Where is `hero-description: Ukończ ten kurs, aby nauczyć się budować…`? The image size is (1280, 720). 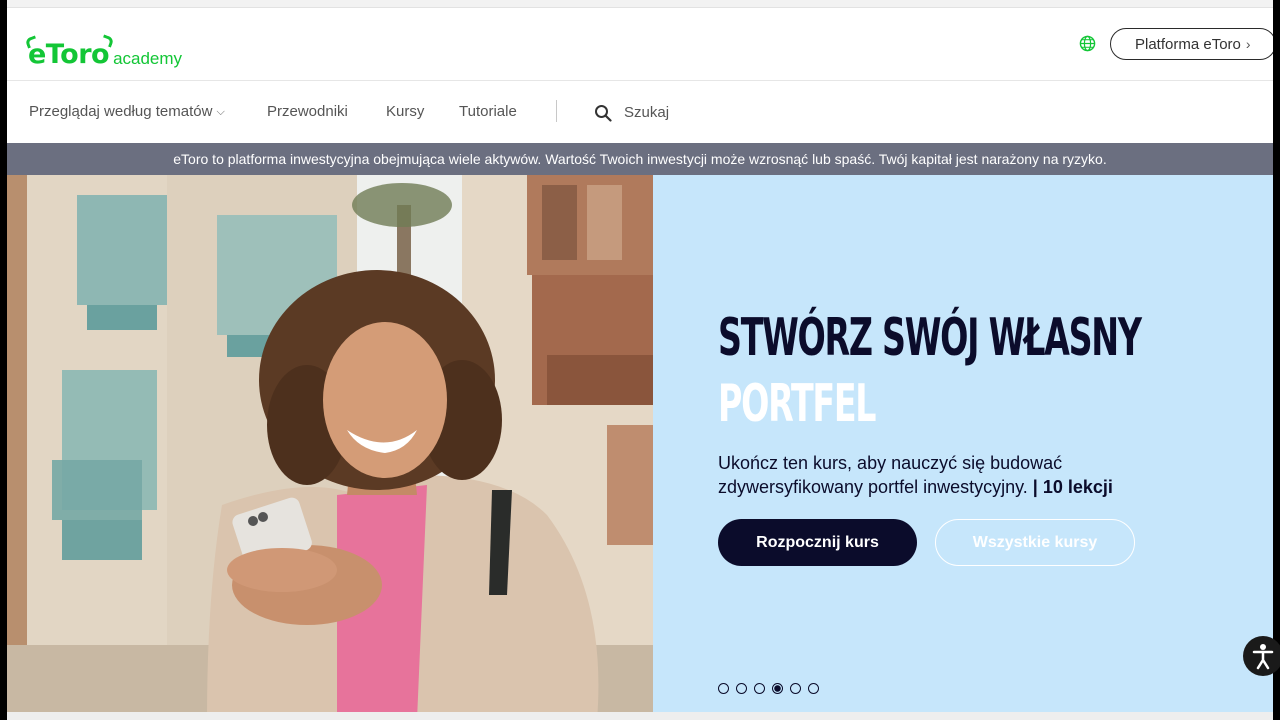
hero-description: Ukończ ten kurs, aby nauczyć się budować… is located at coordinates (953, 475).